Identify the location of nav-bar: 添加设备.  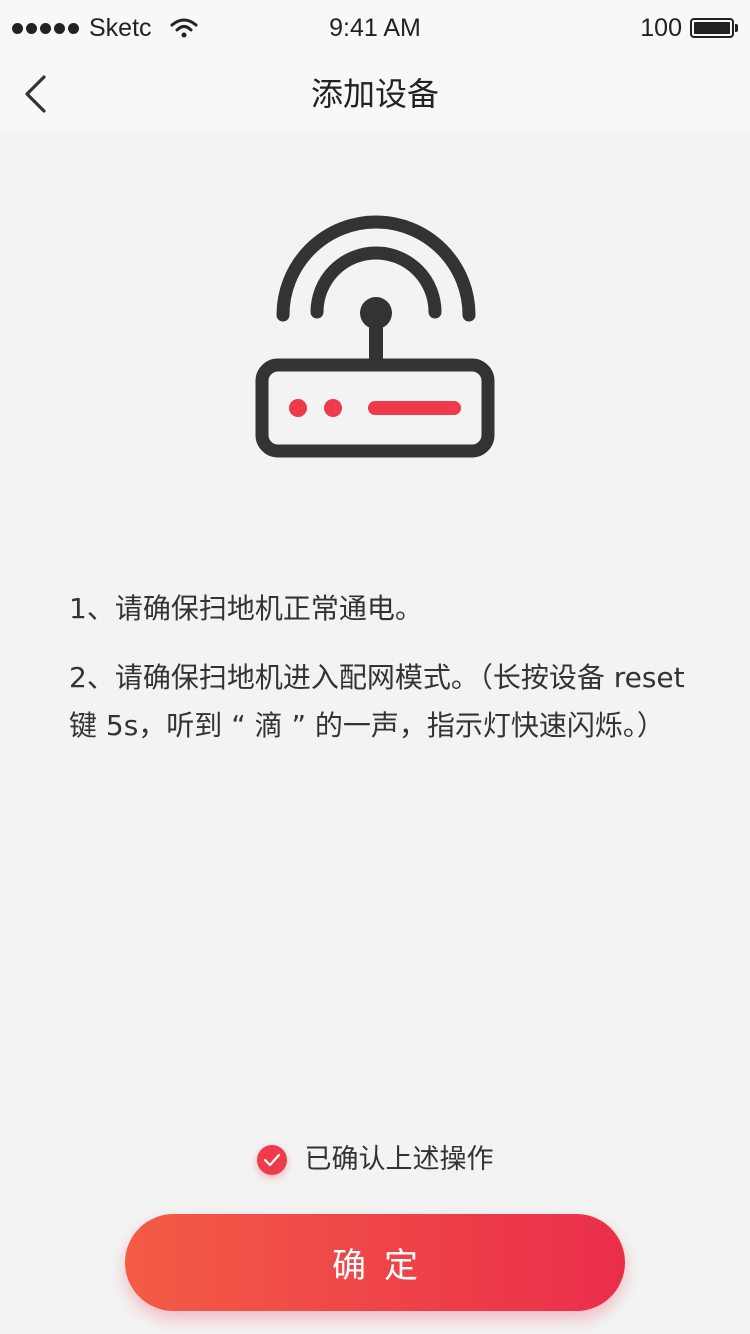
(375, 93).